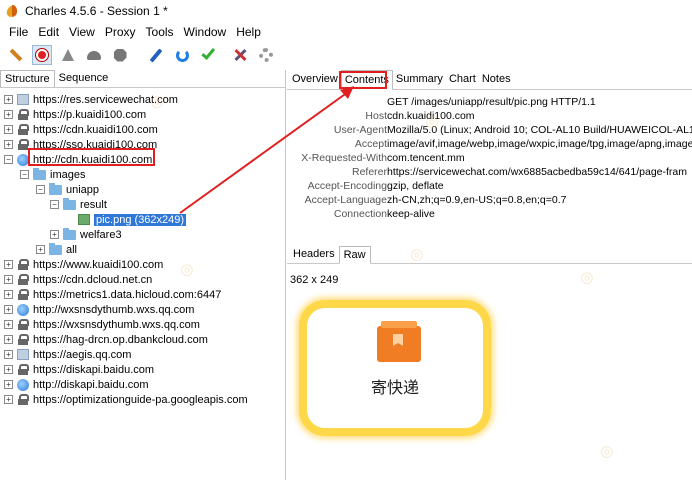 The width and height of the screenshot is (692, 480). What do you see at coordinates (27, 78) in the screenshot?
I see `tab-structure: Structure` at bounding box center [27, 78].